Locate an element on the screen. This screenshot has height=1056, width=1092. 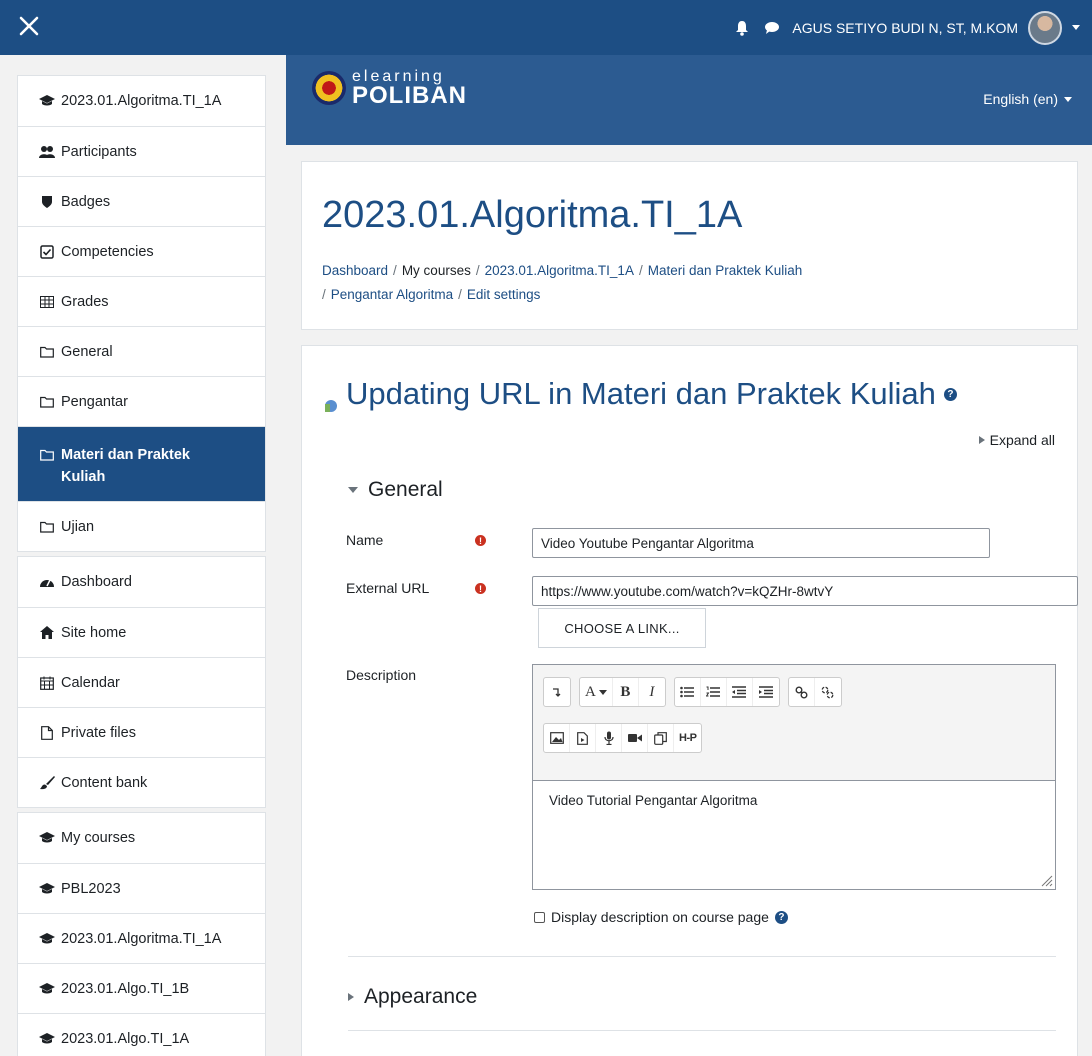
link-icon is located at coordinates (802, 692).